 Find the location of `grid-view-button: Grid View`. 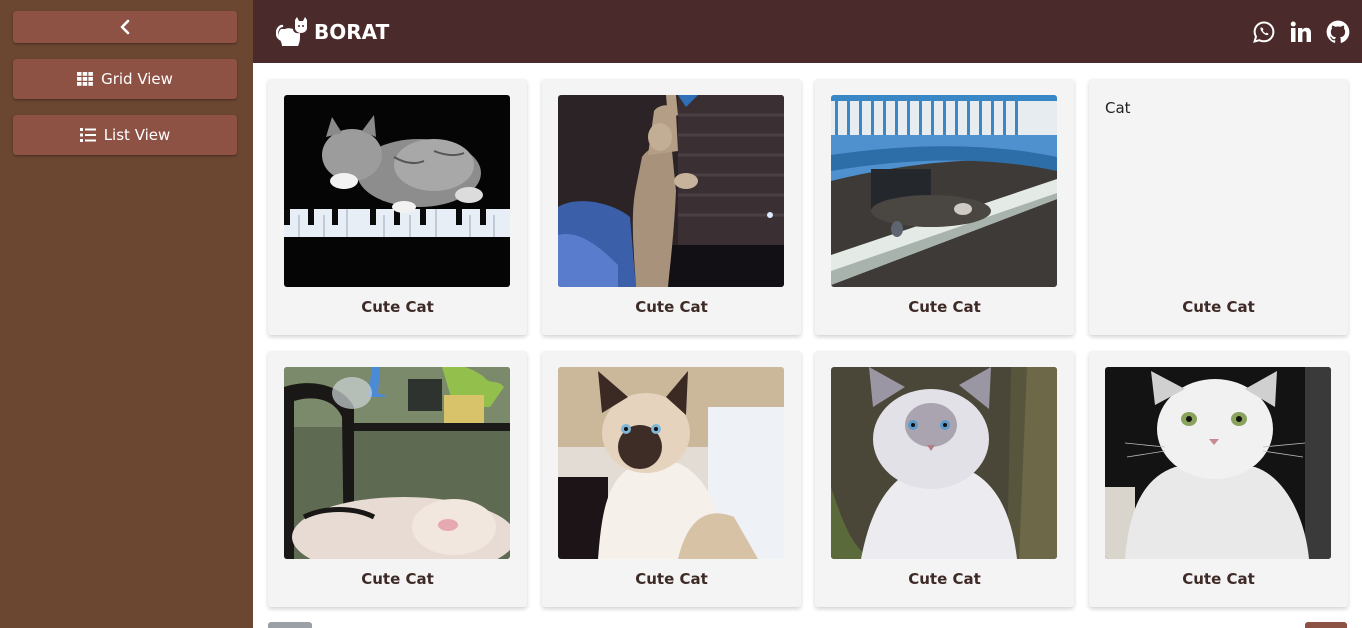

grid-view-button: Grid View is located at coordinates (125, 79).